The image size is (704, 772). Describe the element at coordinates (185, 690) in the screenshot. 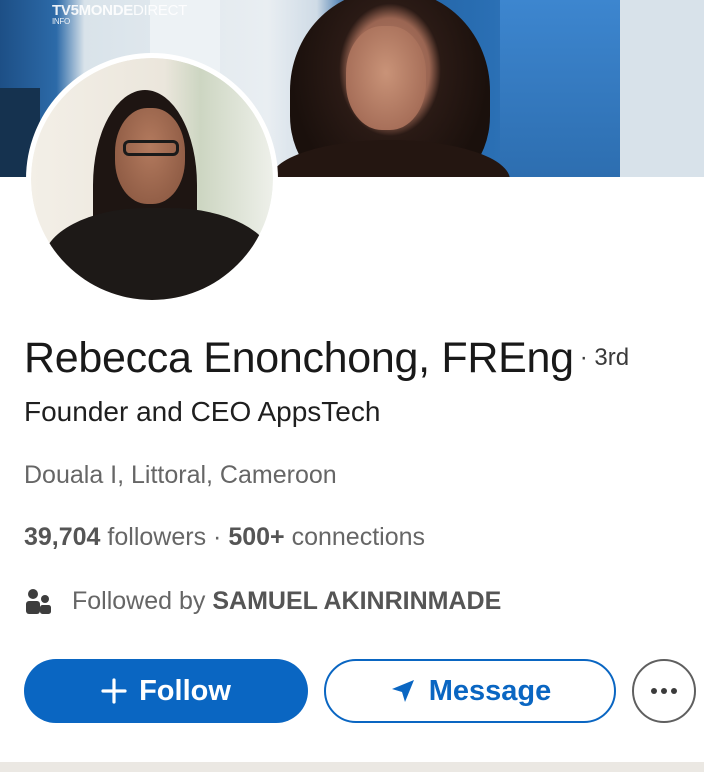

I see `follow-button-label: Follow` at that location.